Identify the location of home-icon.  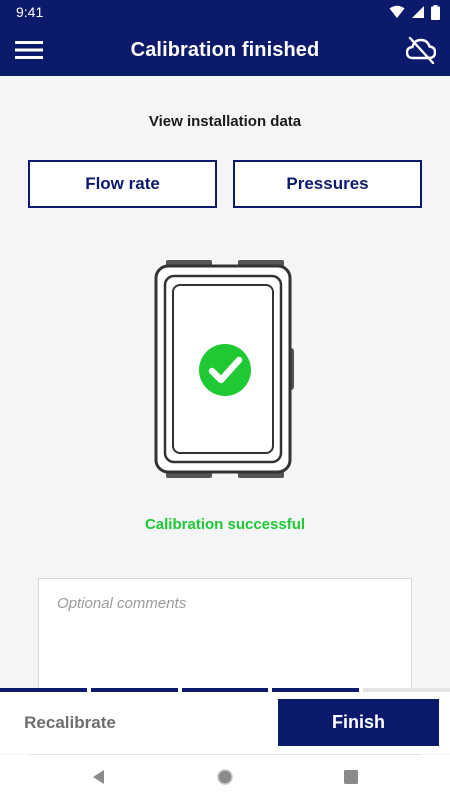
(225, 777).